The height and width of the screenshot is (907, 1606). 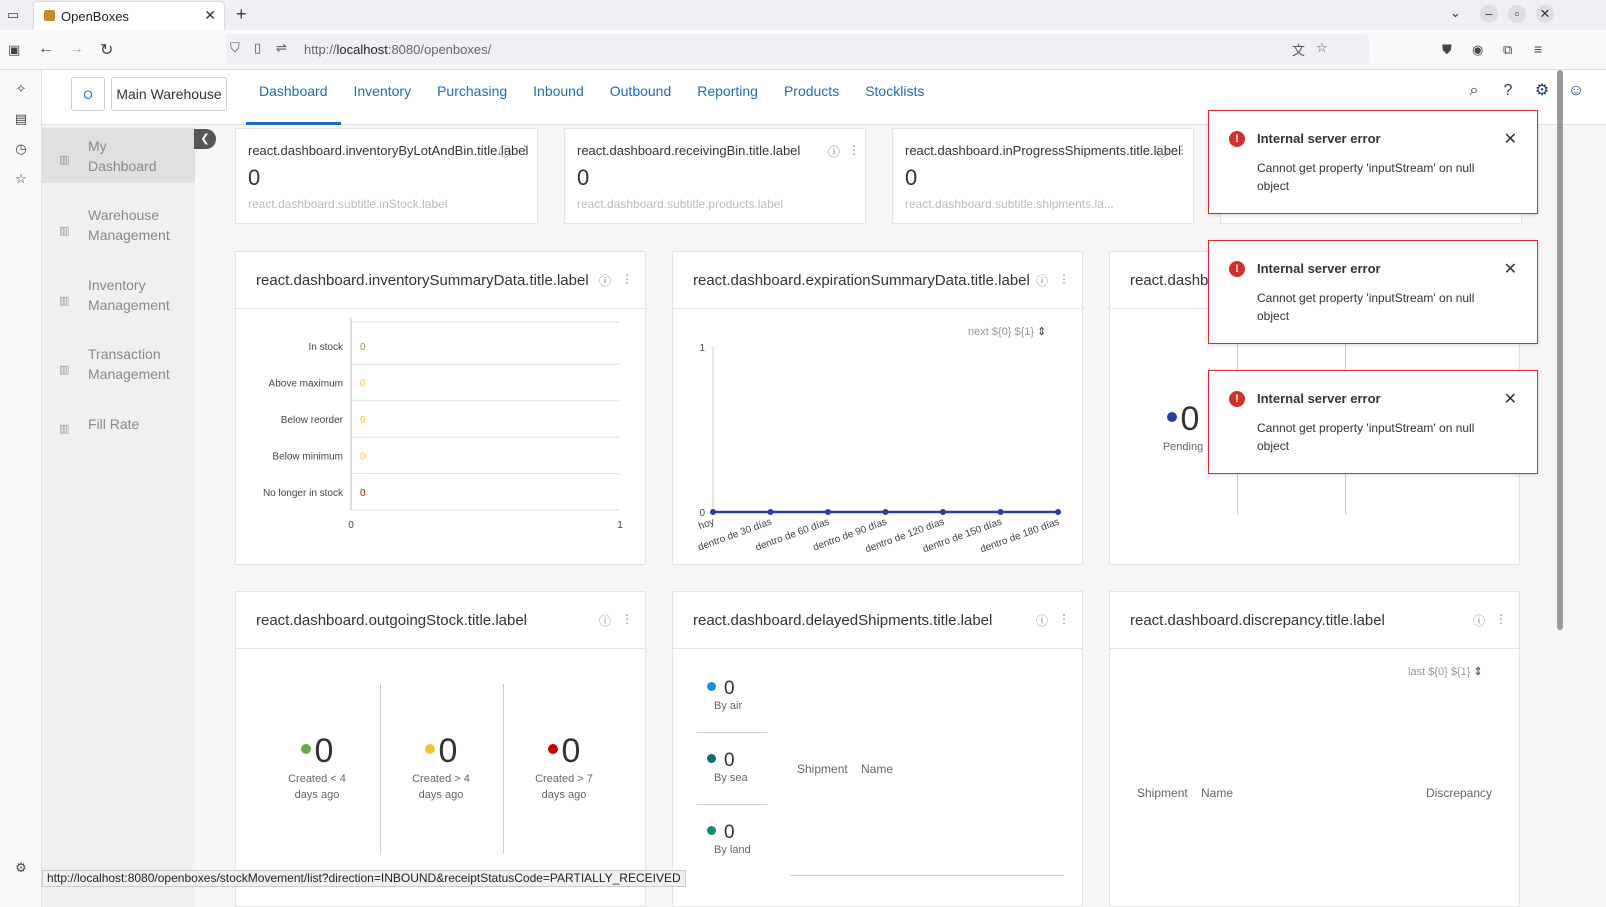 I want to click on y-tick-label: 1, so click(x=702, y=348).